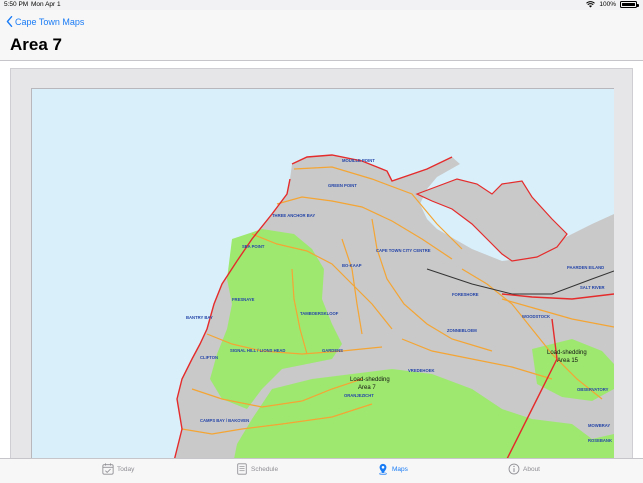 This screenshot has width=643, height=483. What do you see at coordinates (253, 246) in the screenshot?
I see `map-label: SEA POINT` at bounding box center [253, 246].